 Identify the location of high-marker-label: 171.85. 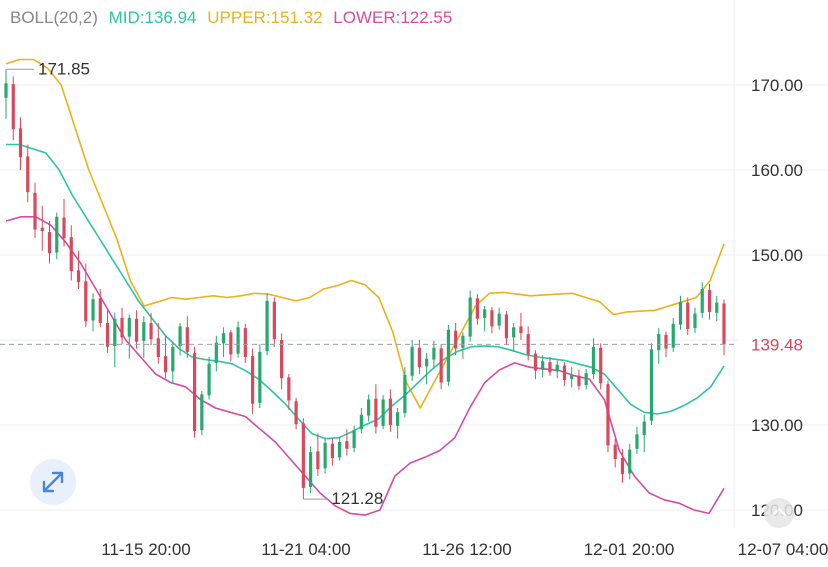
(64, 68).